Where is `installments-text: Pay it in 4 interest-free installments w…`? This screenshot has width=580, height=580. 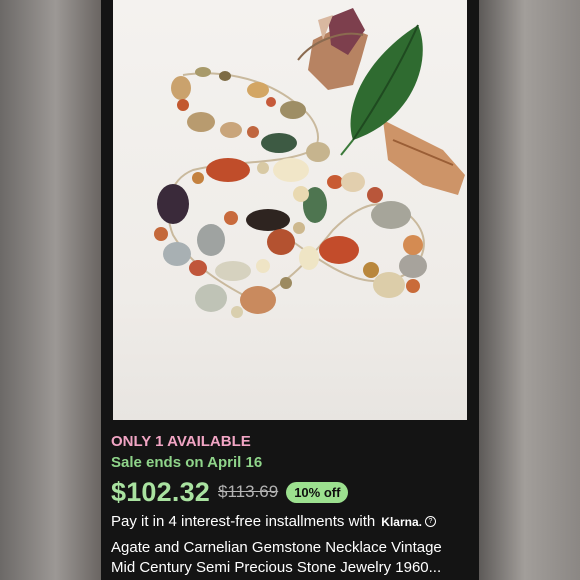 installments-text: Pay it in 4 interest-free installments w… is located at coordinates (243, 521).